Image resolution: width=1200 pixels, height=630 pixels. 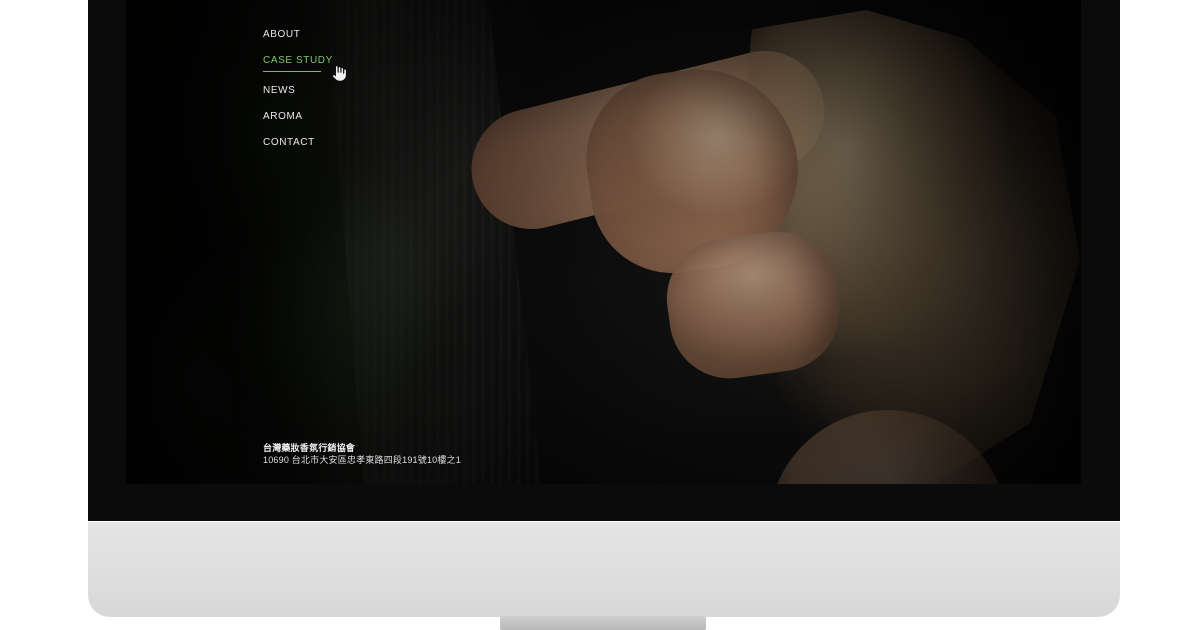 I want to click on footer-org-name: 台灣藥妝香氛行銷協會, so click(x=309, y=448).